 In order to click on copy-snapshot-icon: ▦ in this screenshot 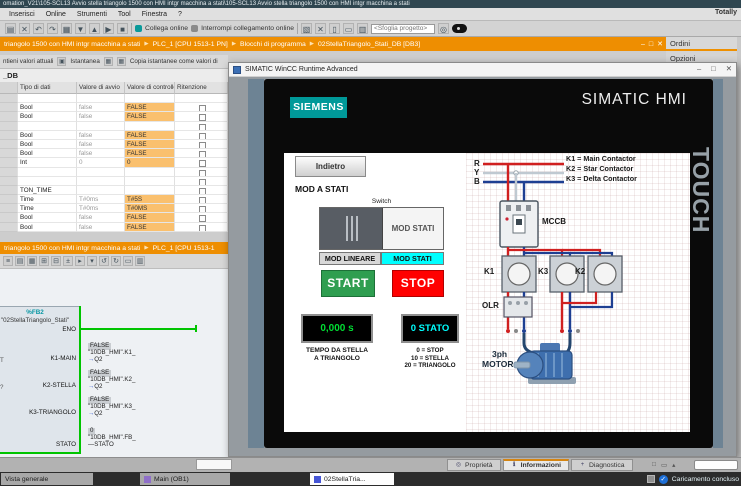, I will do `click(108, 61)`.